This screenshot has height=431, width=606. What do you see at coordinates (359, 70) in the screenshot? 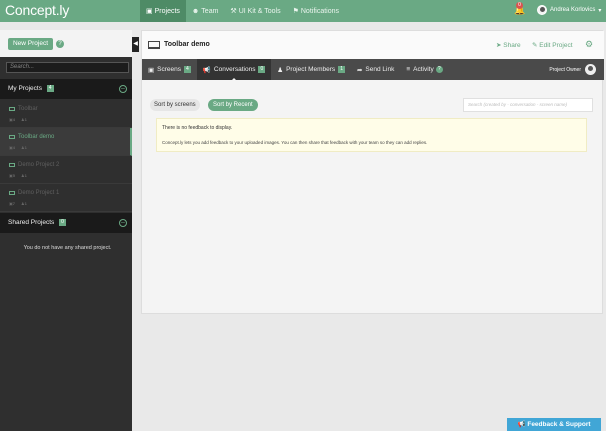
I see `share-arrow-icon: ➦` at bounding box center [359, 70].